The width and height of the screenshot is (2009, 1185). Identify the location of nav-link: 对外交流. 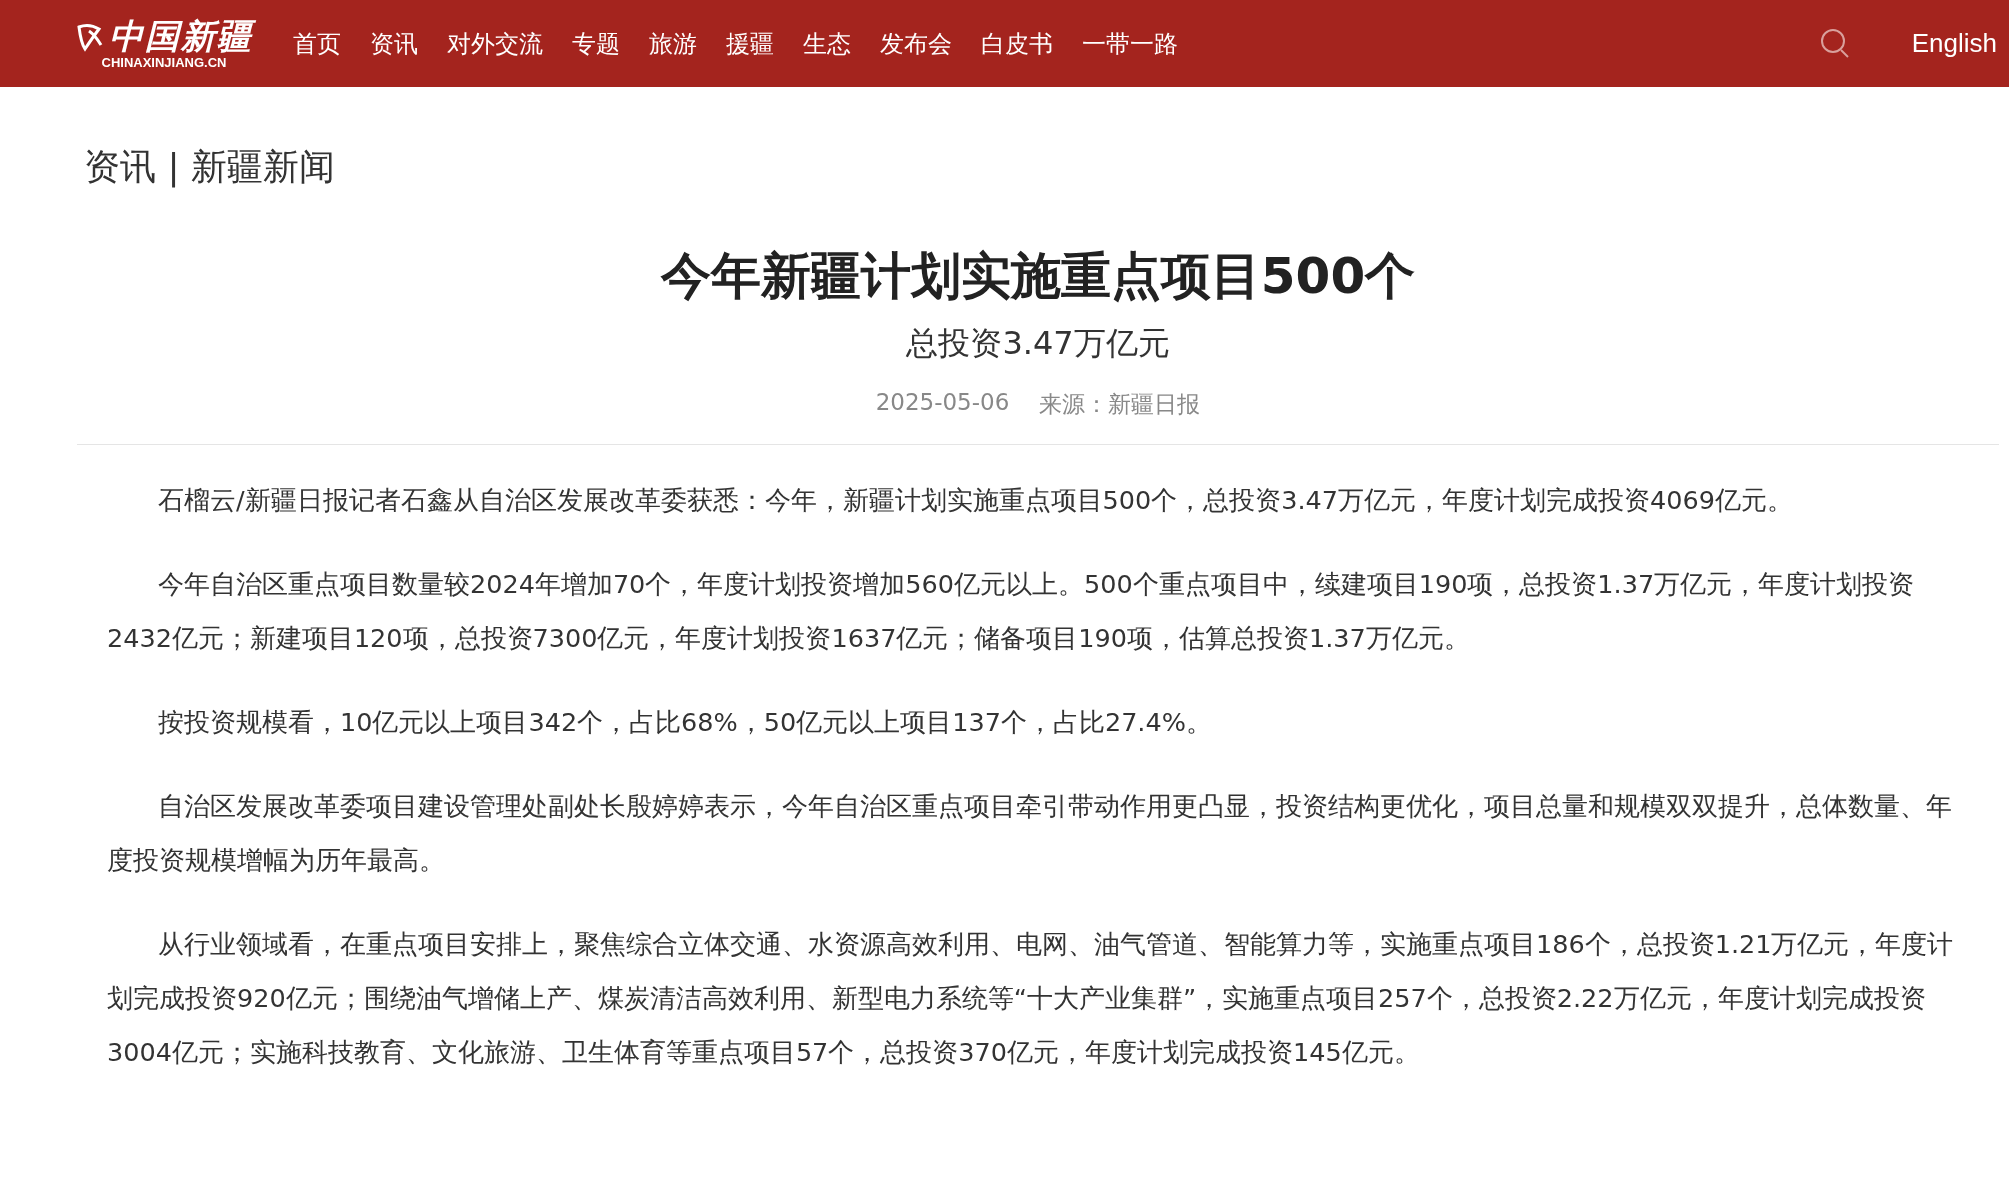
(495, 43).